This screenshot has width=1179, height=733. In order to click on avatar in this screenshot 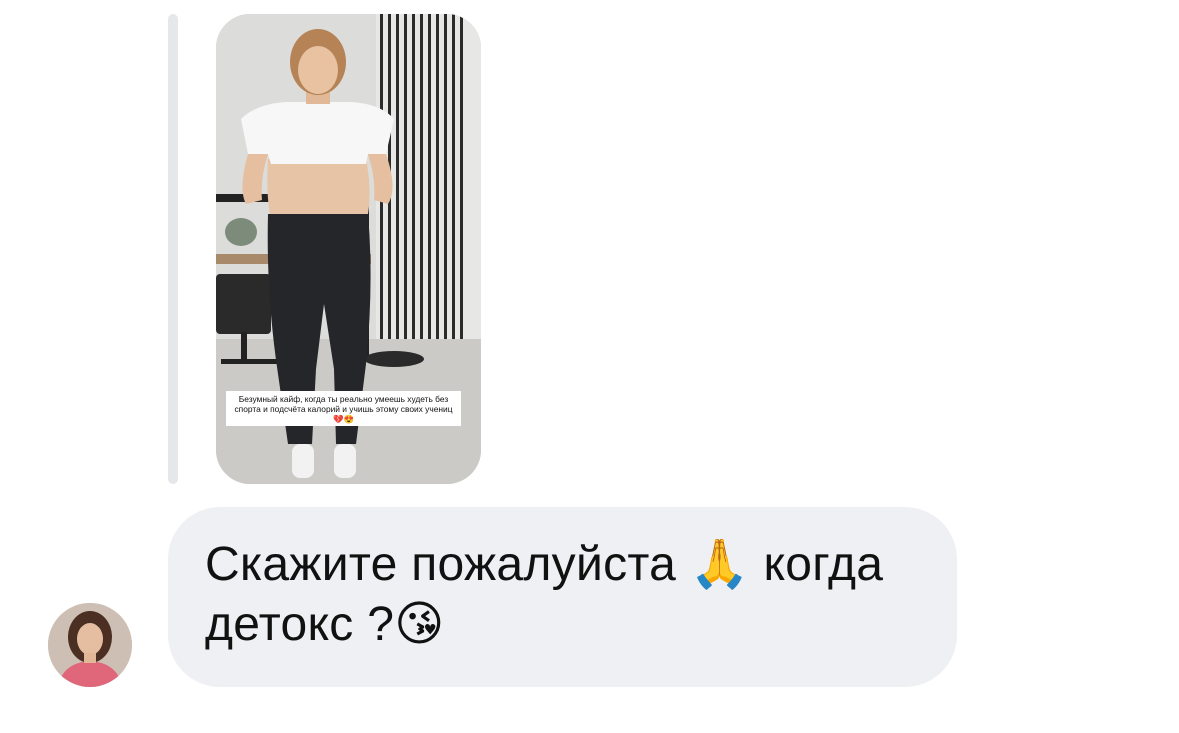, I will do `click(90, 645)`.